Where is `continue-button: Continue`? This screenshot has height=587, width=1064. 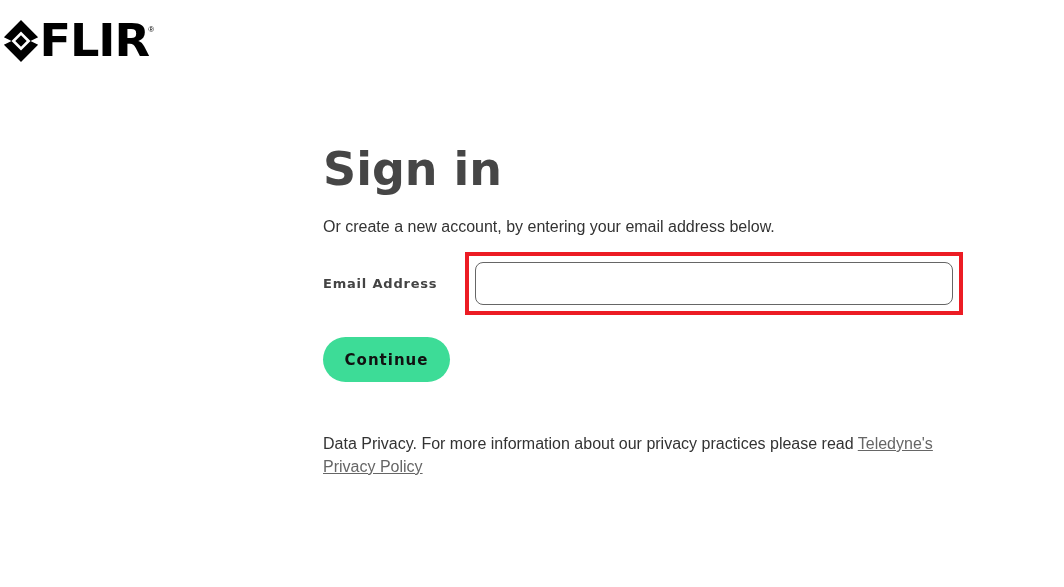 continue-button: Continue is located at coordinates (386, 359).